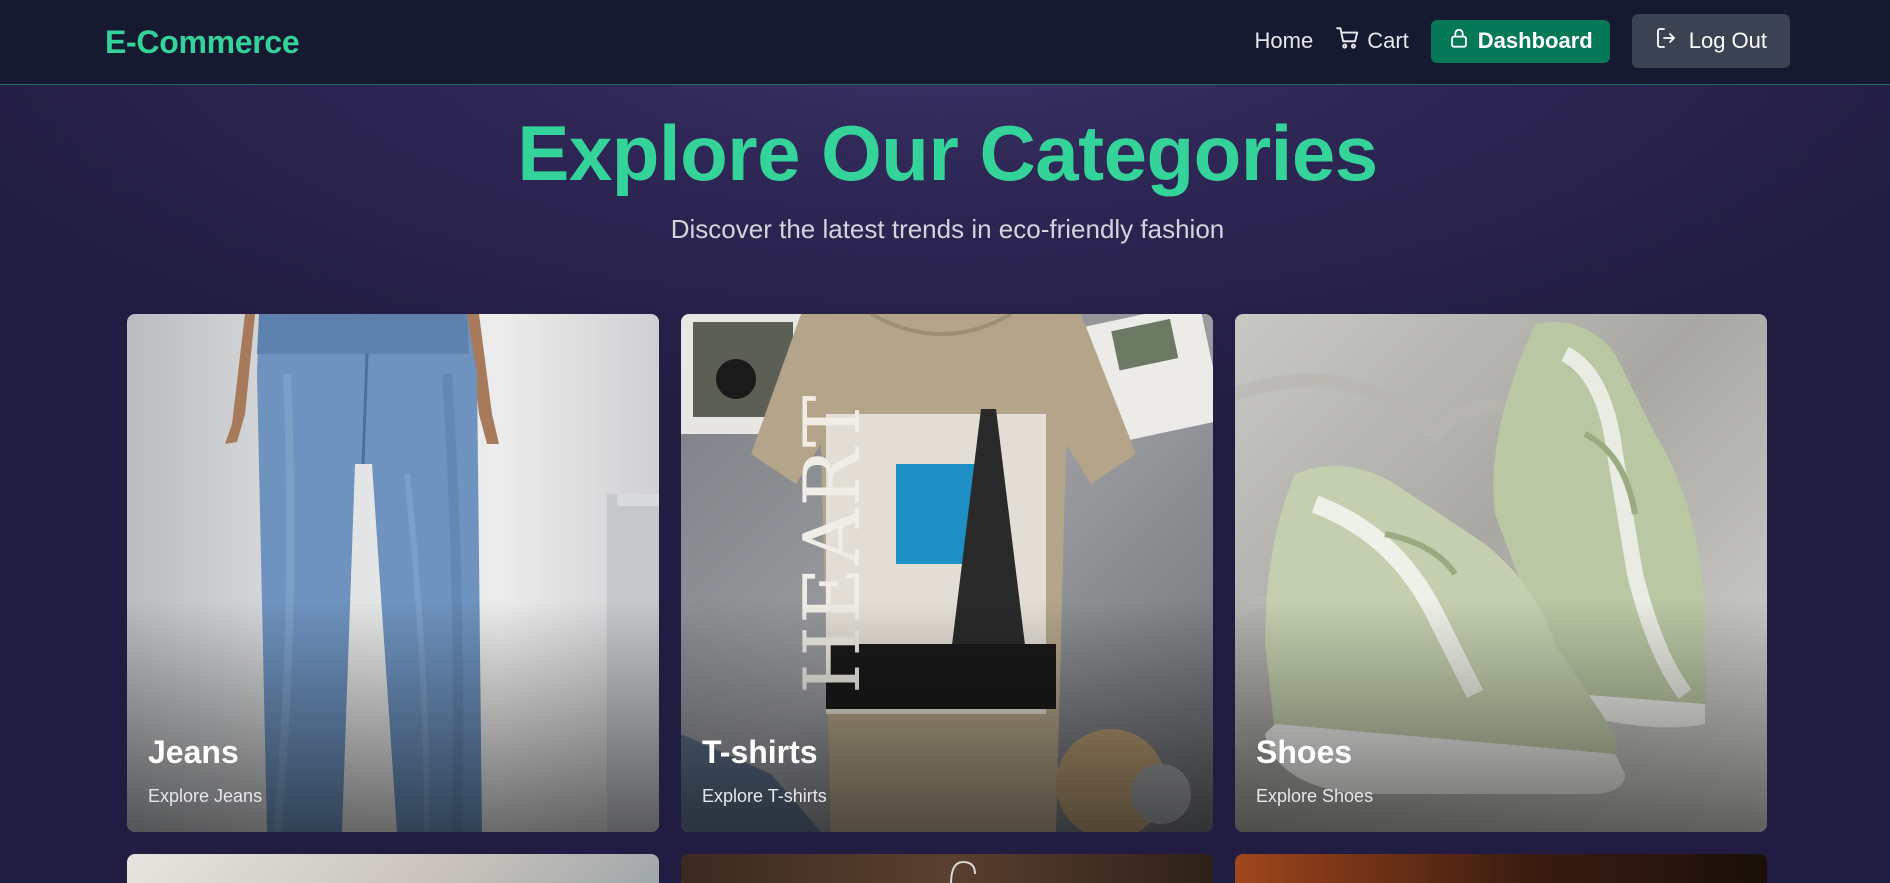 This screenshot has height=883, width=1890. I want to click on logout-button: Log Out, so click(1710, 41).